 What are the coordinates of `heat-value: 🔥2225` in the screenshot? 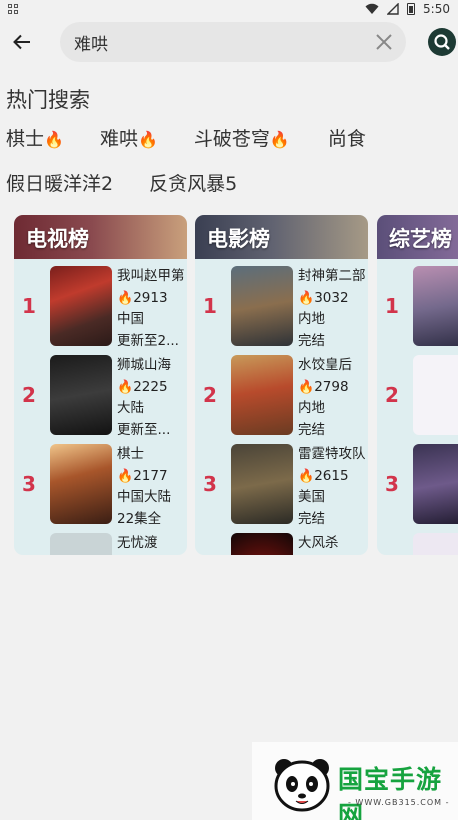 It's located at (151, 388).